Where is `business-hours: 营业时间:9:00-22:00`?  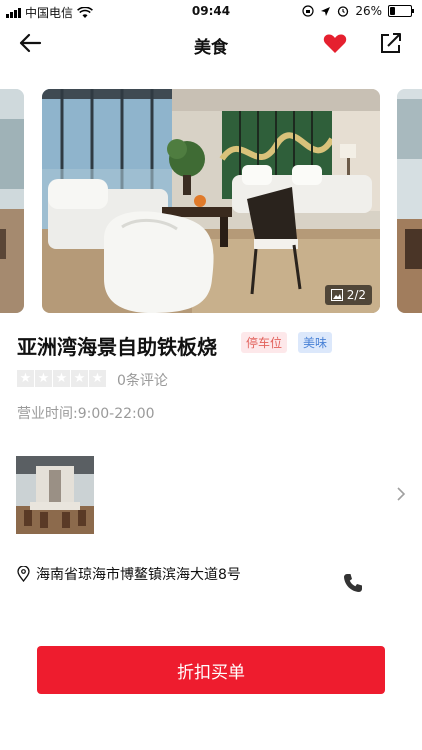
business-hours: 营业时间:9:00-22:00 is located at coordinates (86, 414).